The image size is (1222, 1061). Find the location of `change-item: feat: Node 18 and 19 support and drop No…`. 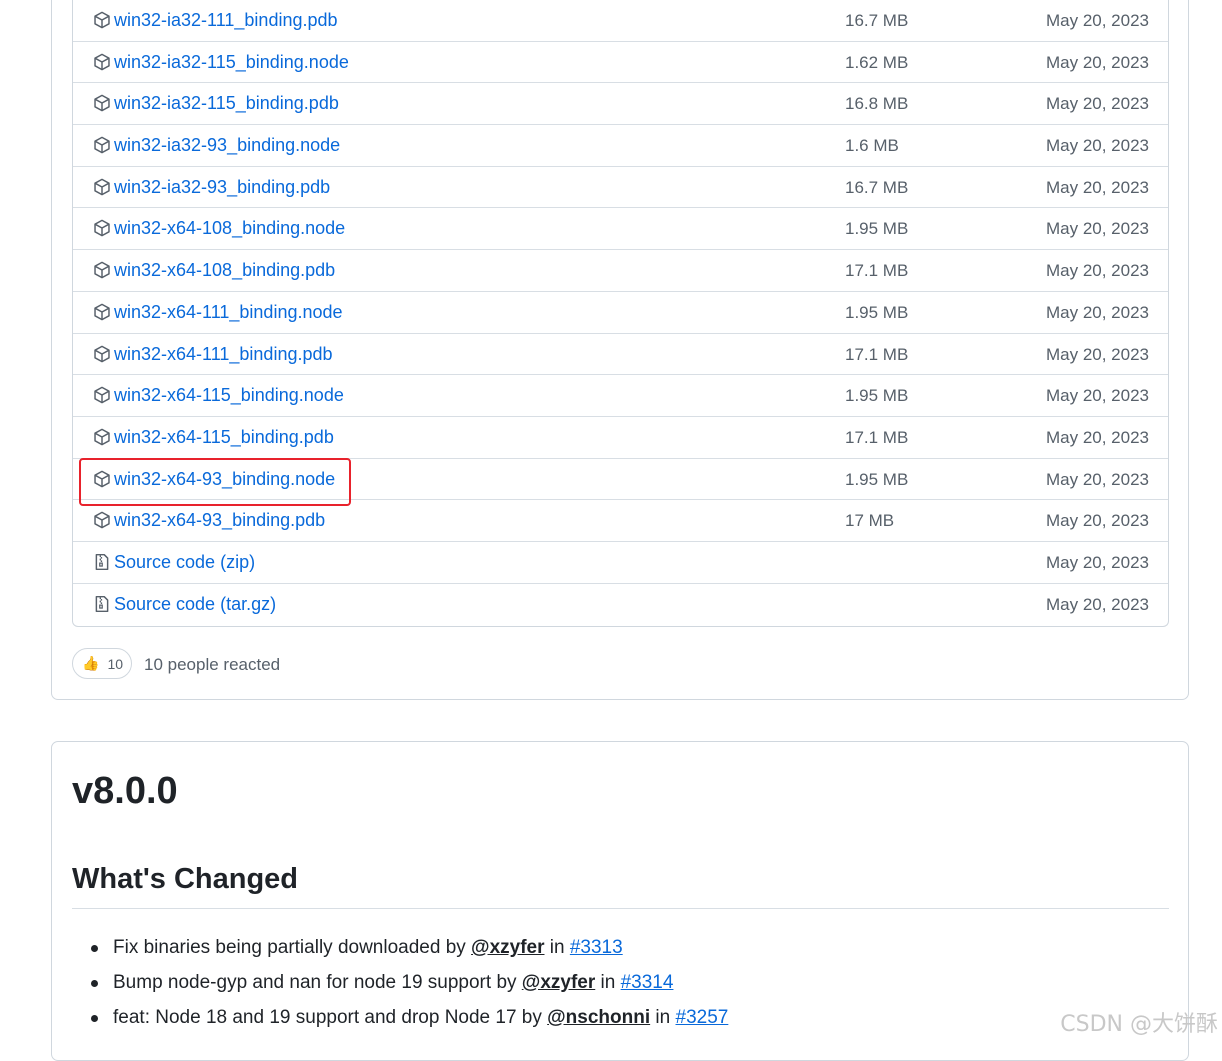

change-item: feat: Node 18 and 19 support and drop No… is located at coordinates (409, 1017).